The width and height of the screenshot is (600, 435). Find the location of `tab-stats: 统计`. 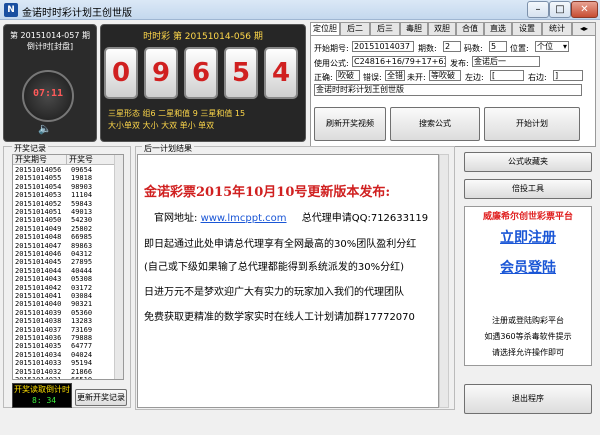

tab-stats: 统计 is located at coordinates (557, 29).